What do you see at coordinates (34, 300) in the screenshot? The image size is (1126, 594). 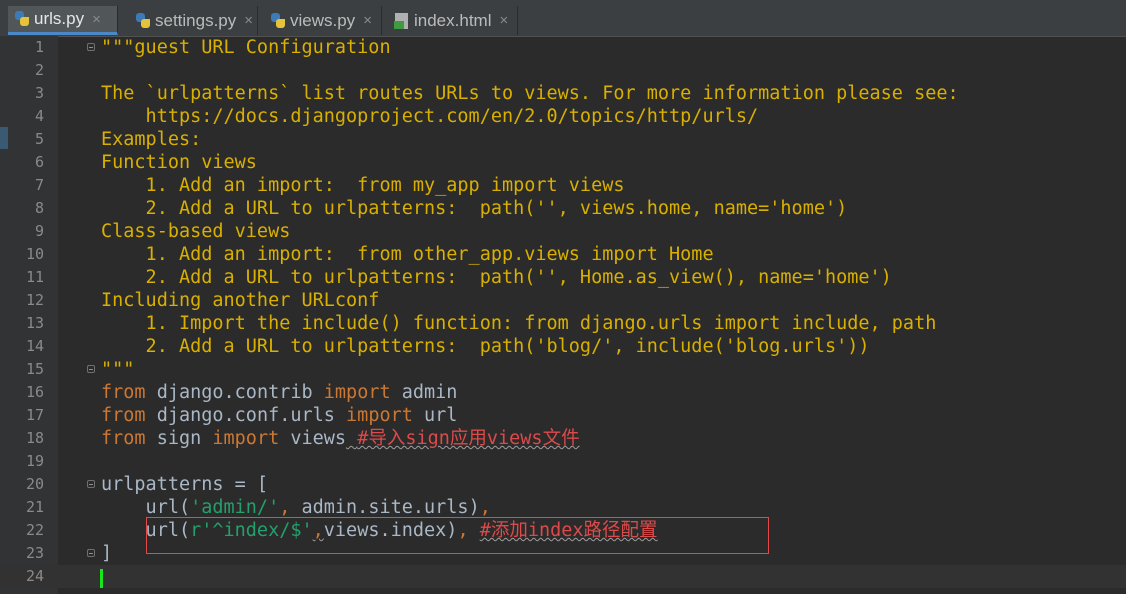 I see `line-number: 12` at bounding box center [34, 300].